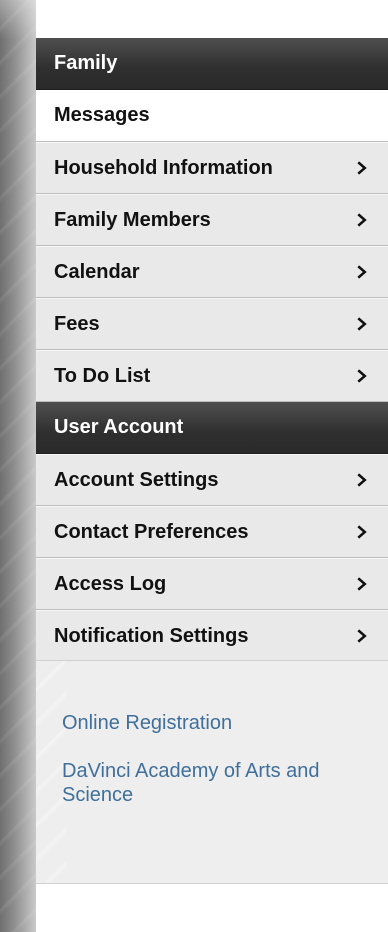 Image resolution: width=388 pixels, height=932 pixels. I want to click on nav-item-label: Messages, so click(102, 115).